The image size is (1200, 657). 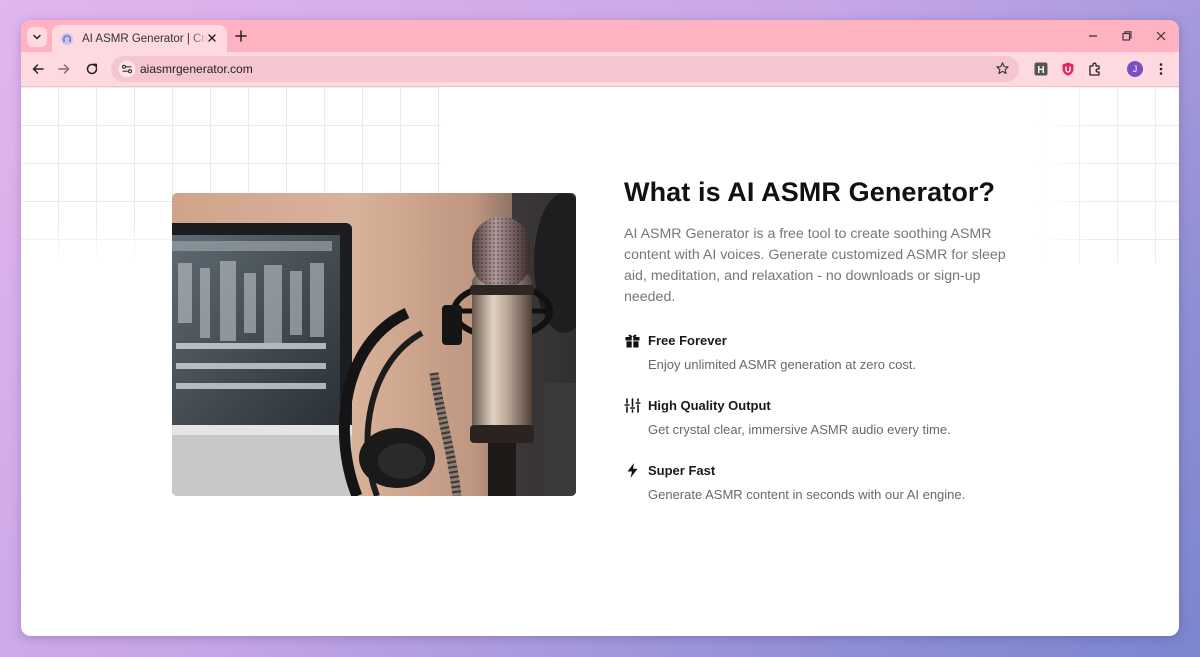 I want to click on browser-toolbar: aiasmrgenerator.com H, so click(x=600, y=69).